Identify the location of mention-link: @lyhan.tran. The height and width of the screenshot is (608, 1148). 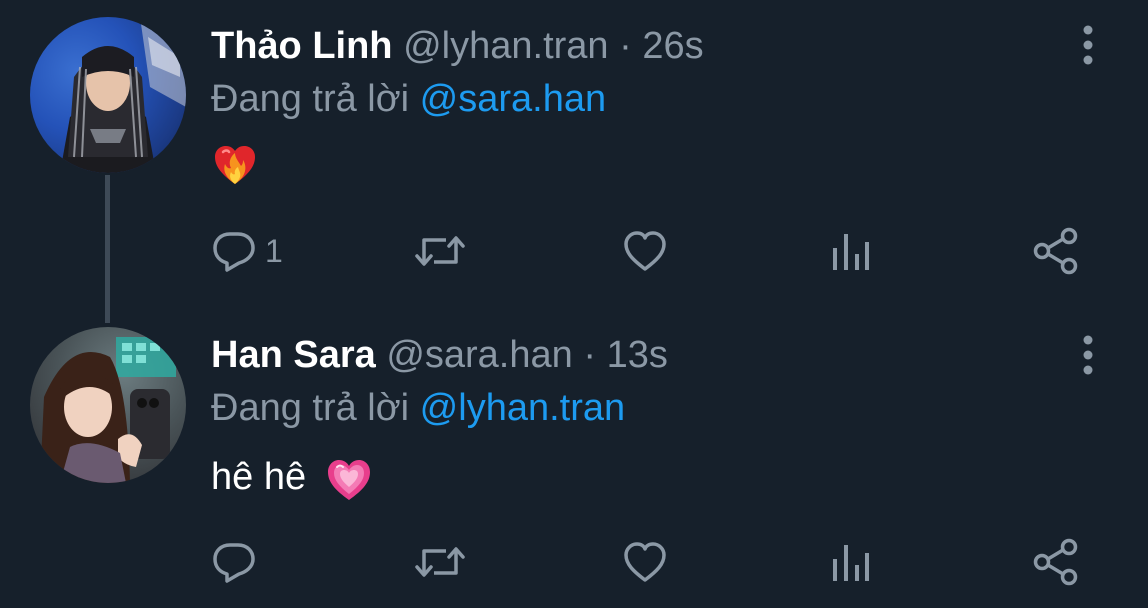
(522, 408).